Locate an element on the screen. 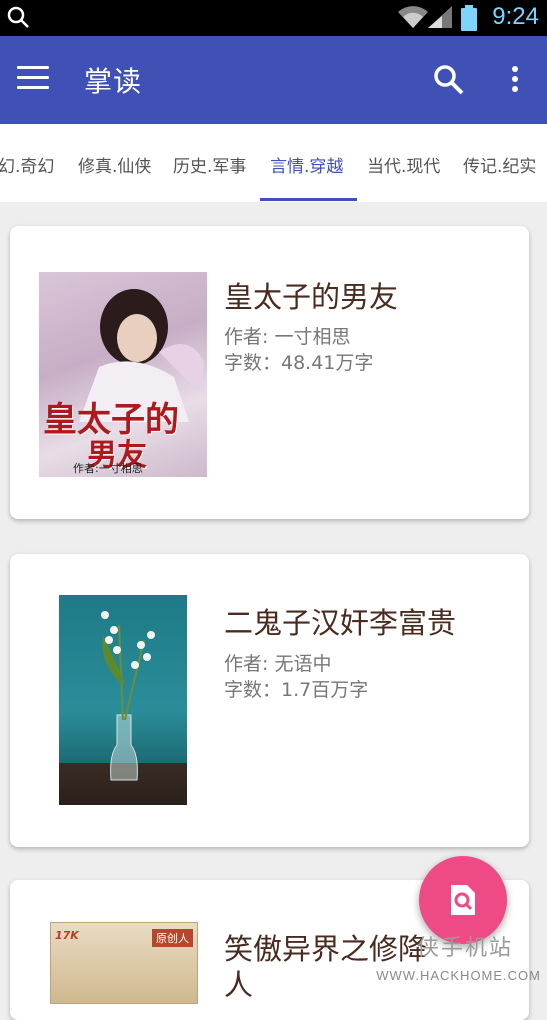 Image resolution: width=547 pixels, height=1020 pixels. more-vert-icon is located at coordinates (515, 81).